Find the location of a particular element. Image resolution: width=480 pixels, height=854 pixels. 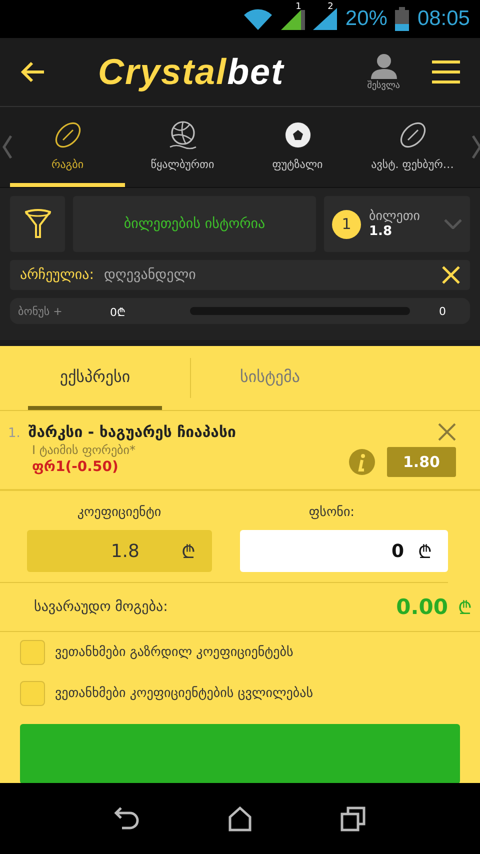

checkbox-label: ვეთანხმები კოეფიციენტების ცვლილებას is located at coordinates (184, 693).